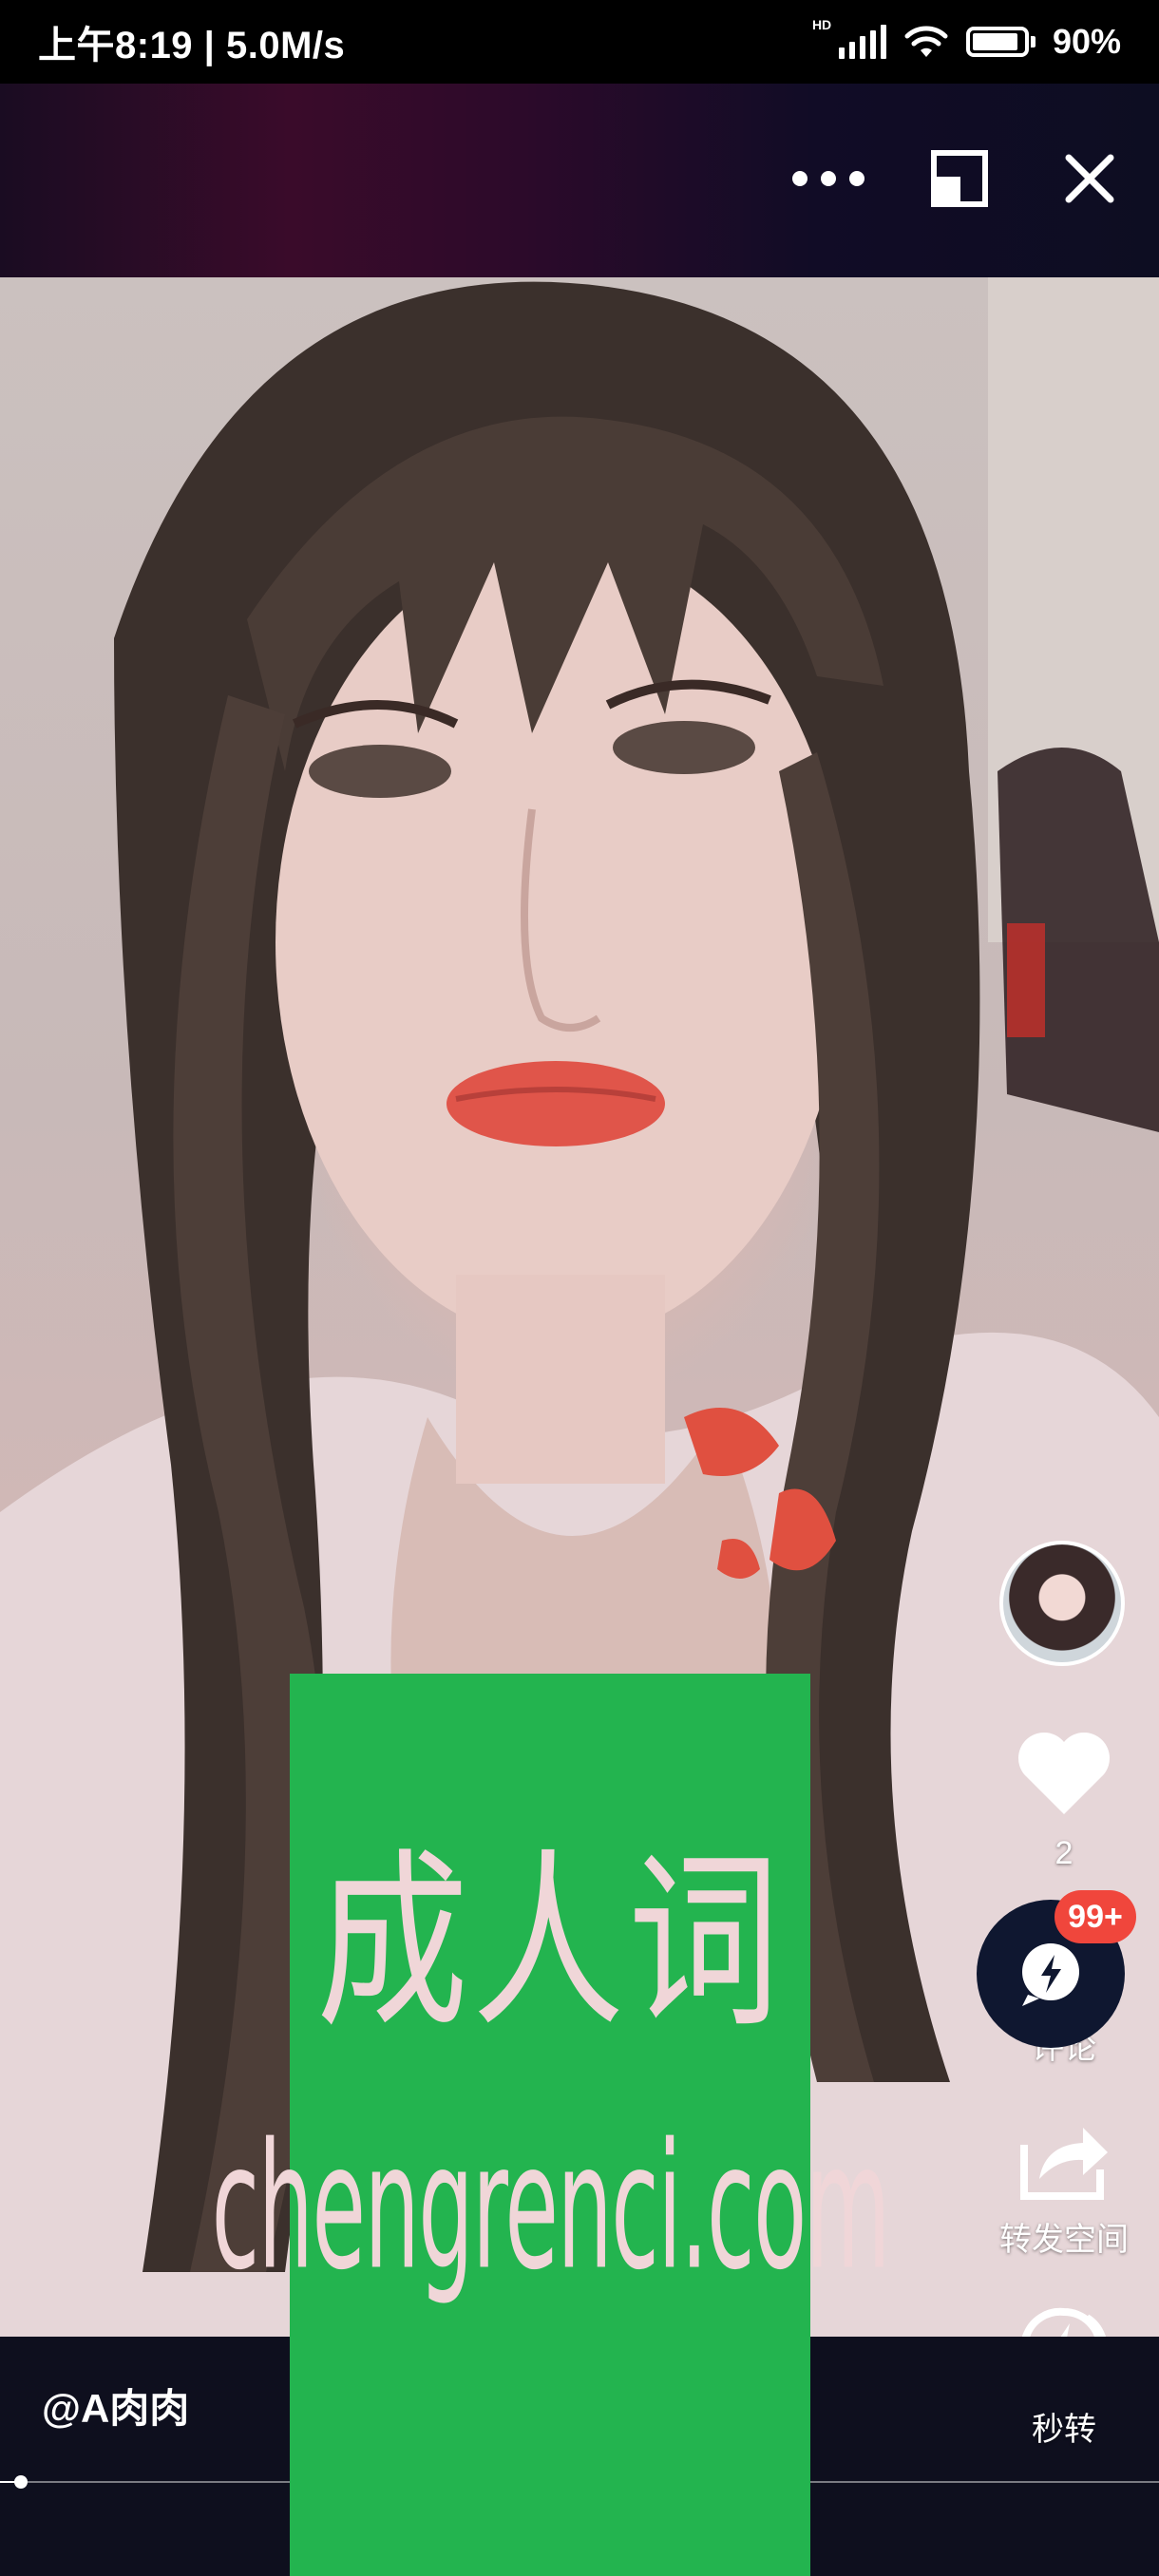 This screenshot has width=1159, height=2576. I want to click on more-icon, so click(828, 178).